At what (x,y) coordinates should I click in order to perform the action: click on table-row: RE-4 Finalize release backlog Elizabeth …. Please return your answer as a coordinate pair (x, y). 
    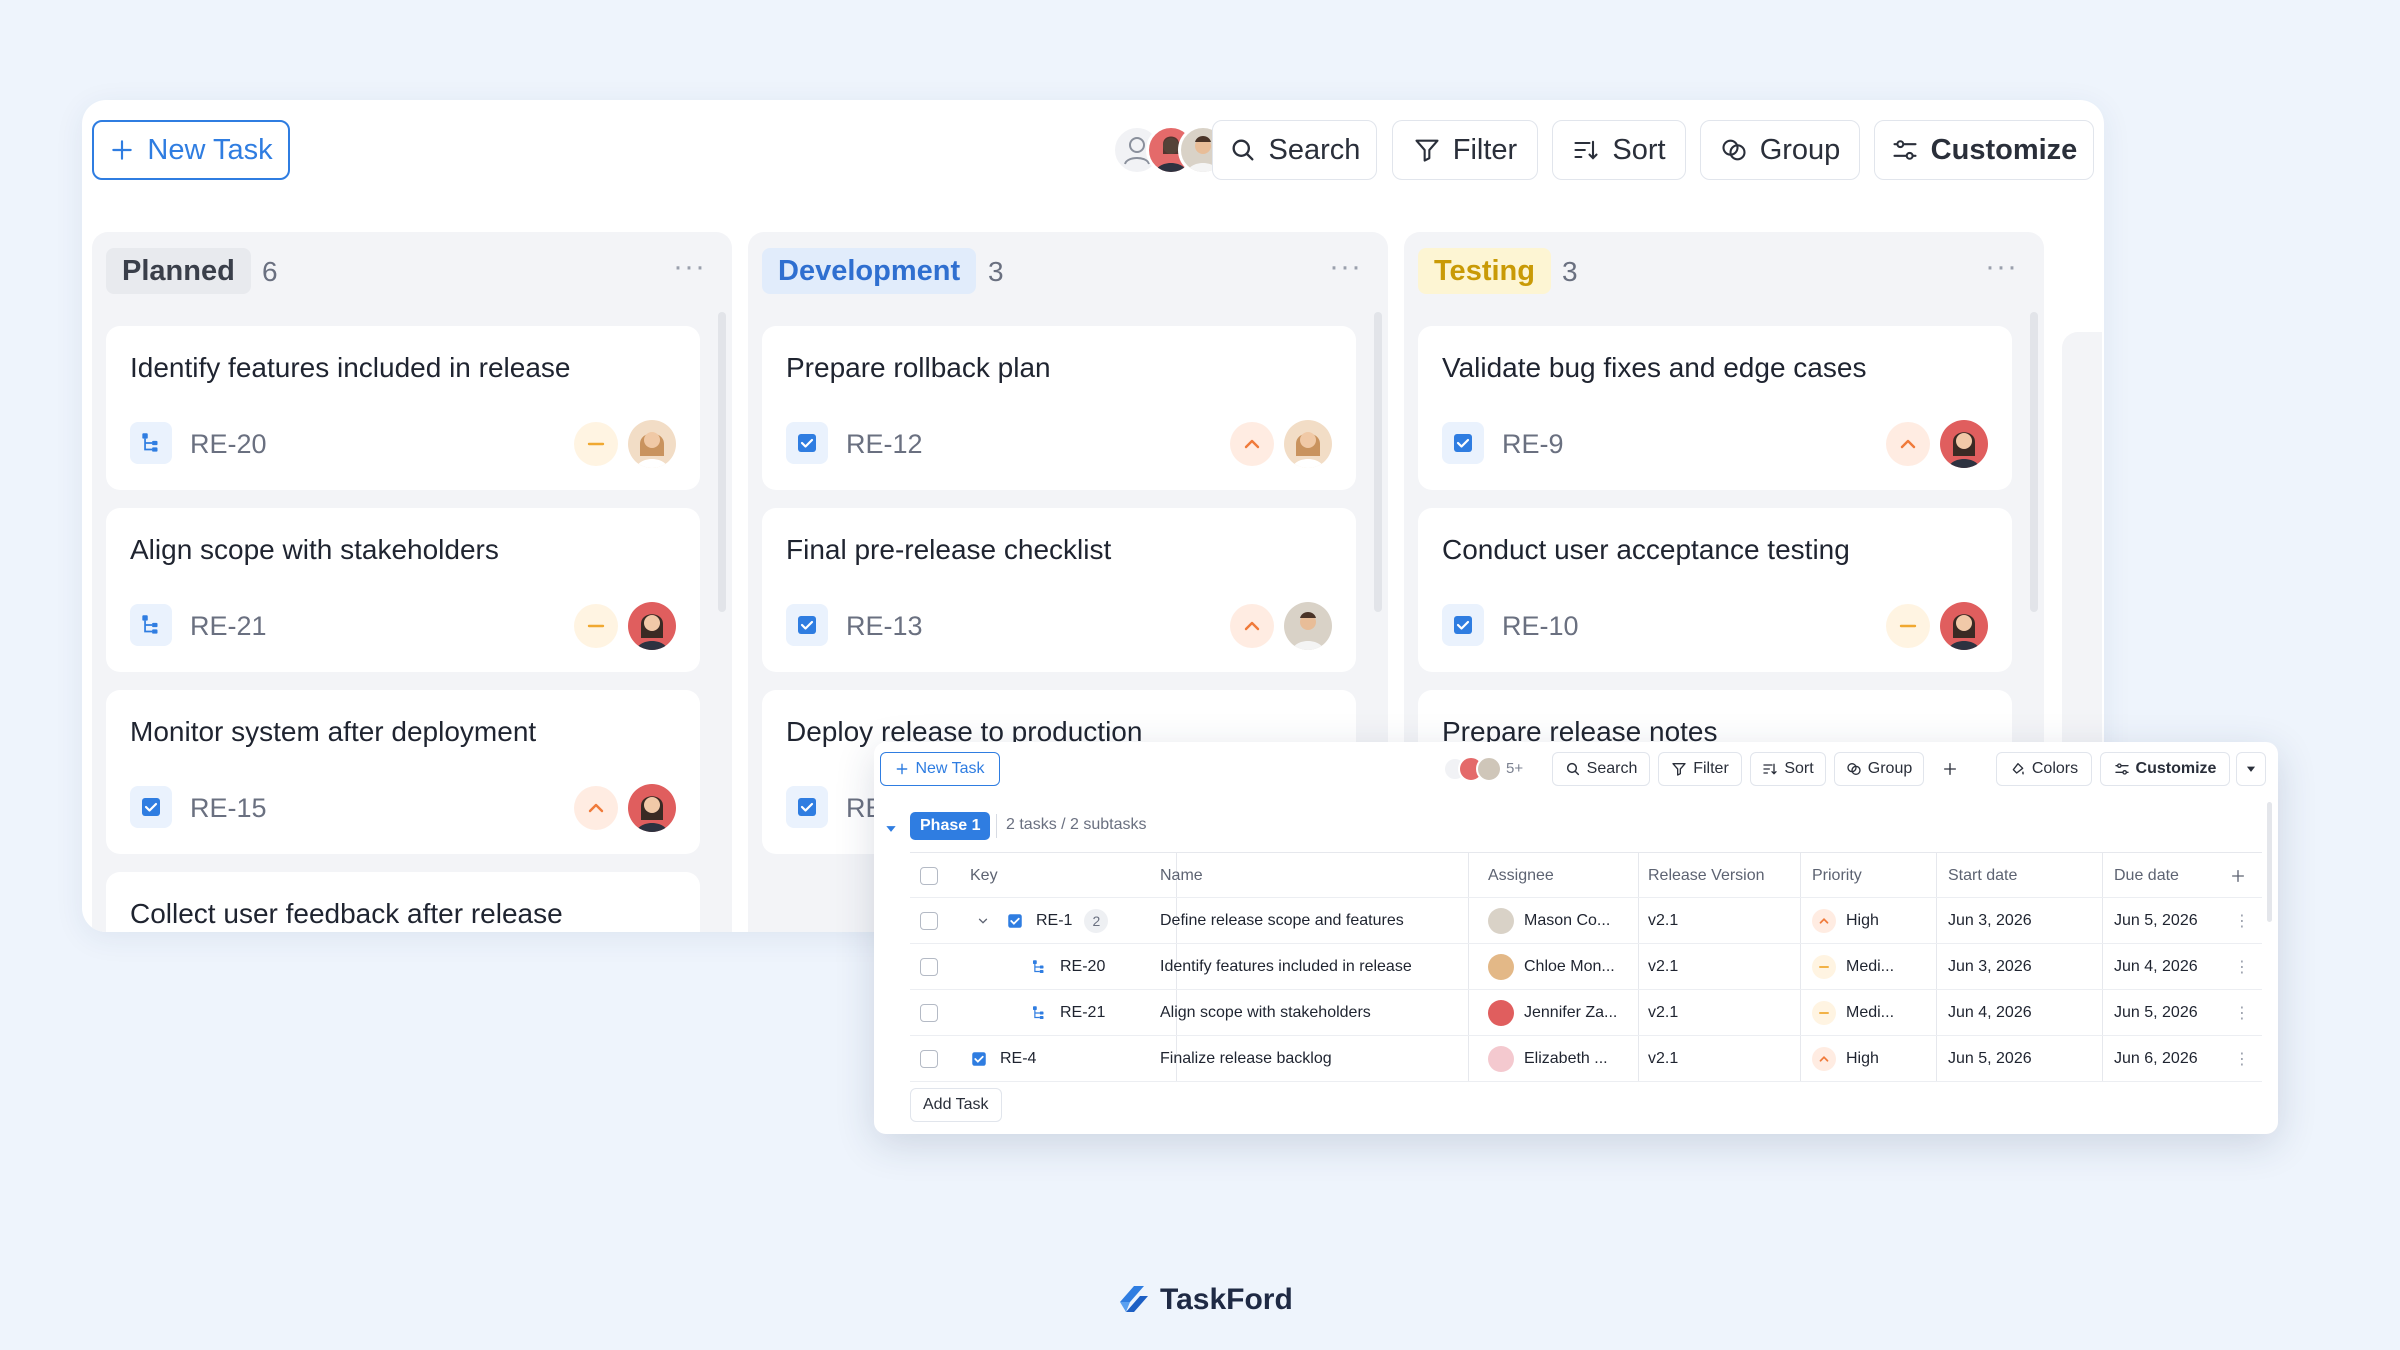
    Looking at the image, I should click on (1586, 1059).